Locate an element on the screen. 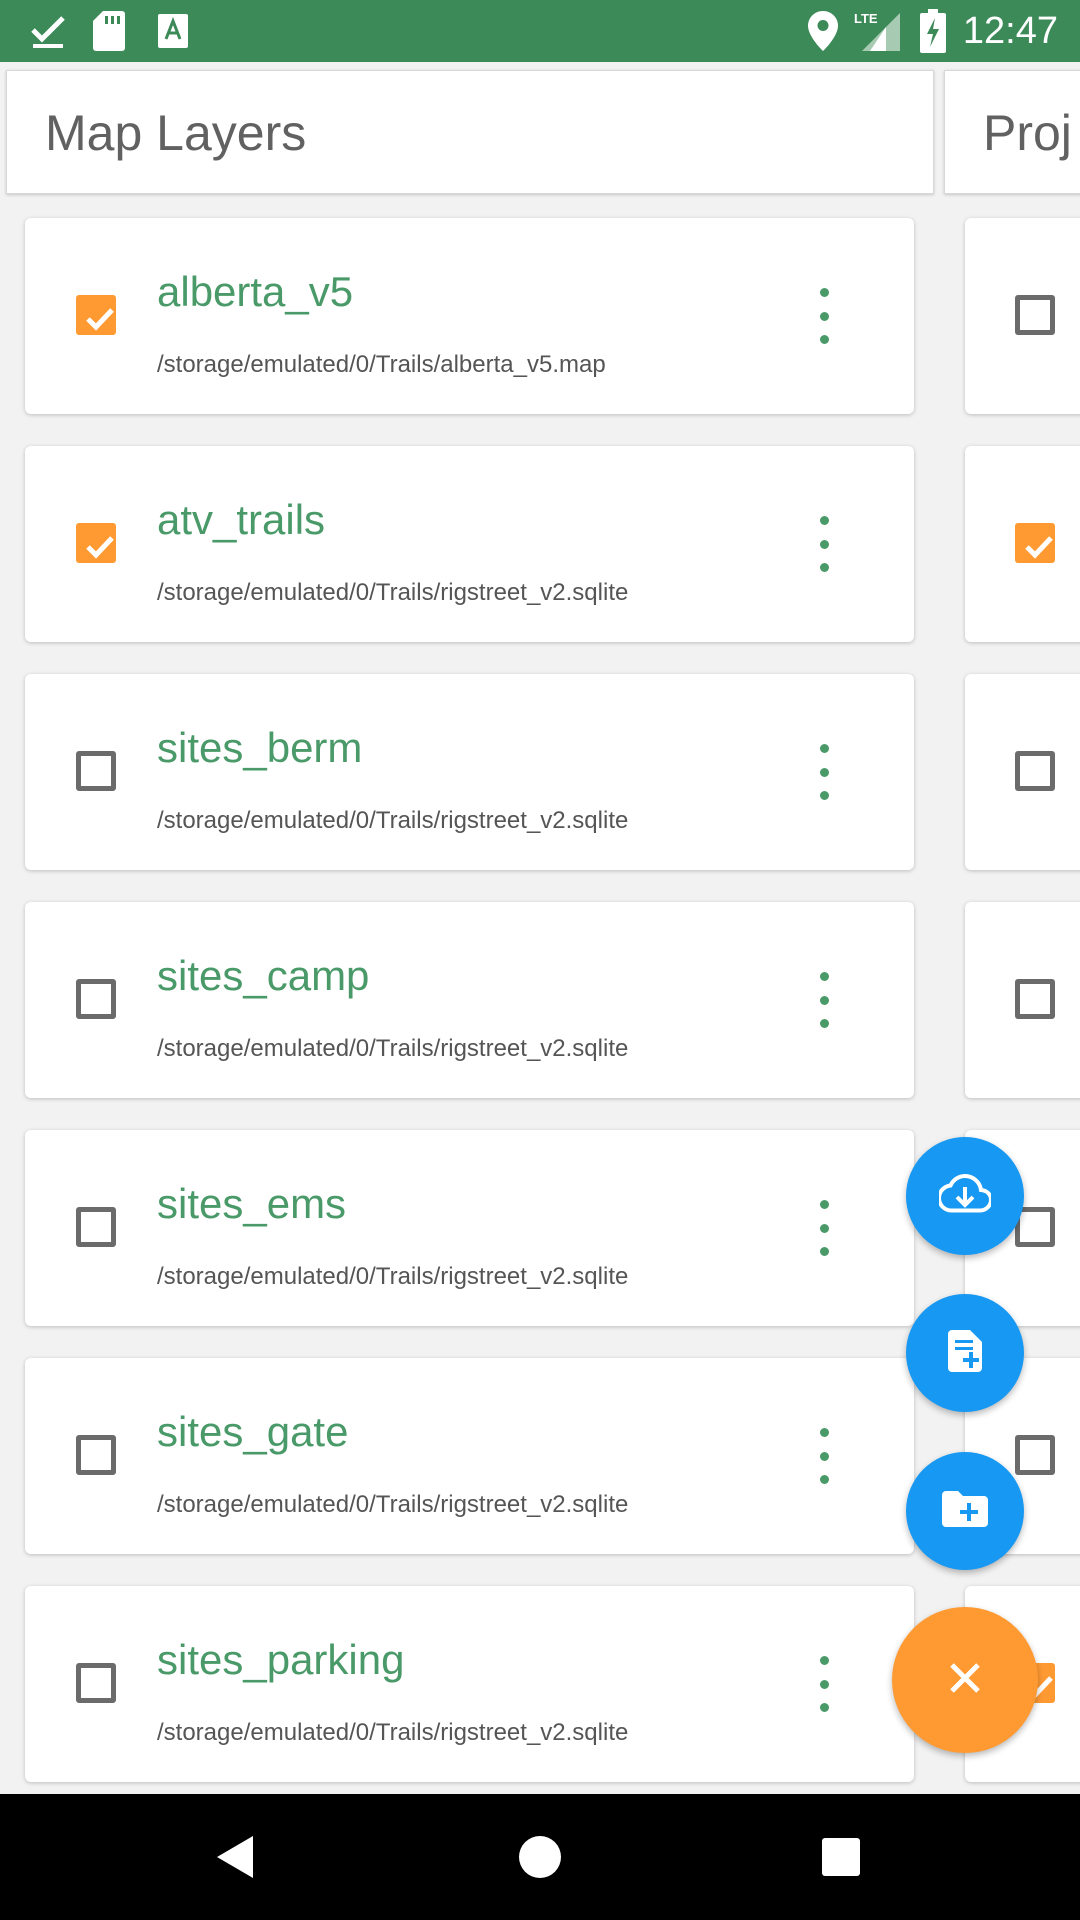  font-a-icon is located at coordinates (173, 31).